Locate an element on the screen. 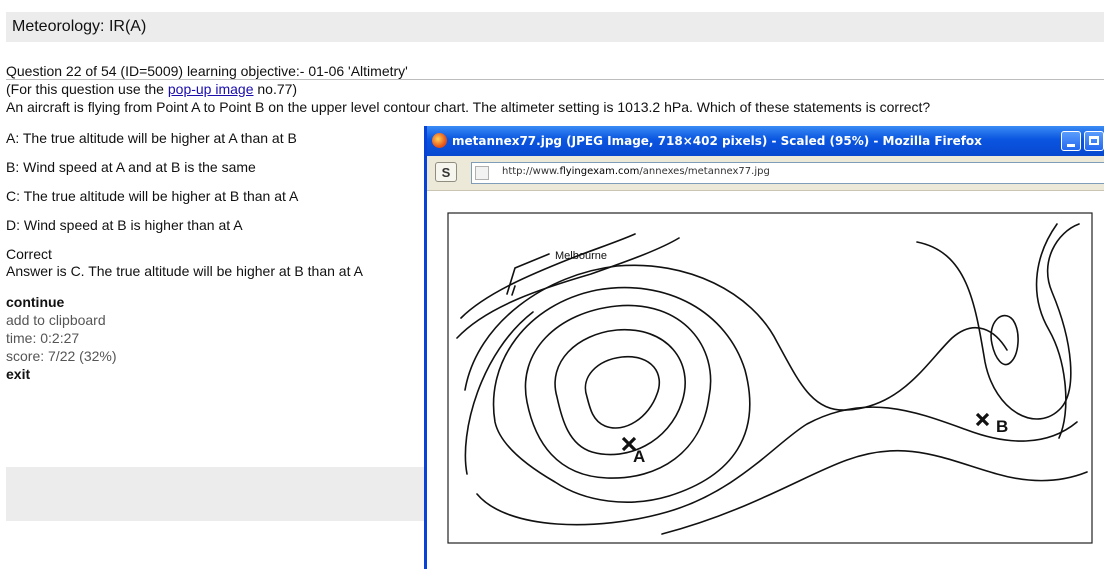 The width and height of the screenshot is (1104, 569). answer-option-b: B: Wind speed at A and at B is the same is located at coordinates (131, 167).